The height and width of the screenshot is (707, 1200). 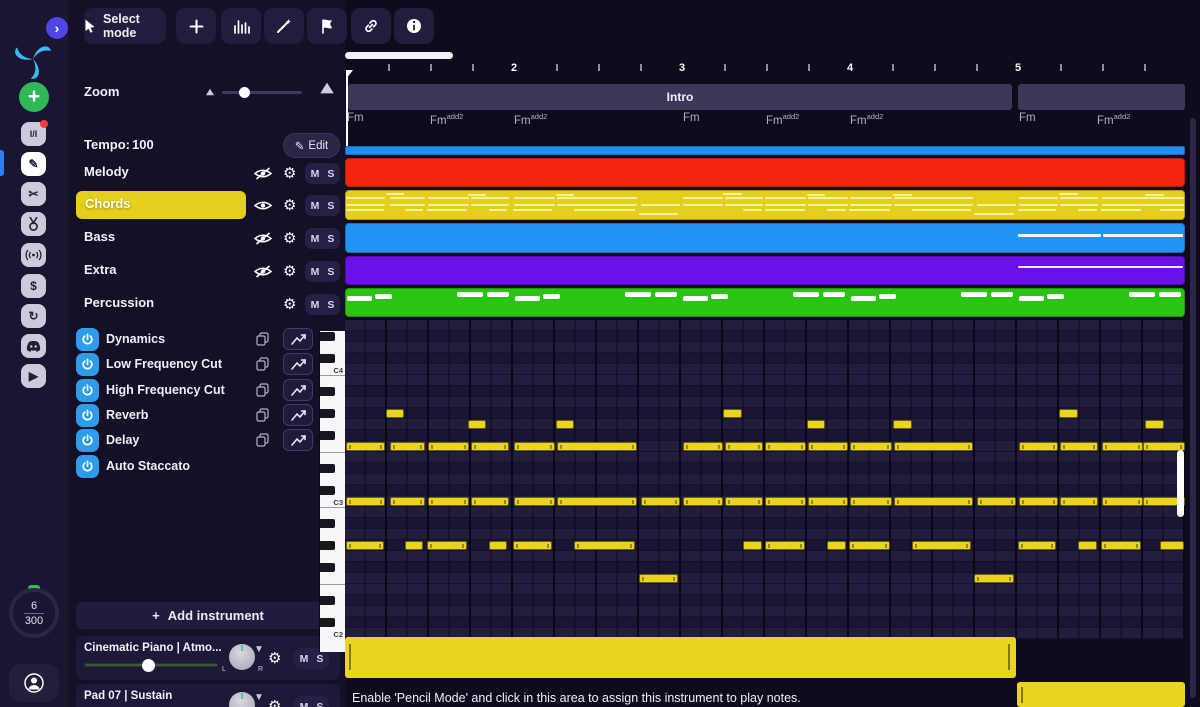 What do you see at coordinates (765, 270) in the screenshot?
I see `overview-row-extra` at bounding box center [765, 270].